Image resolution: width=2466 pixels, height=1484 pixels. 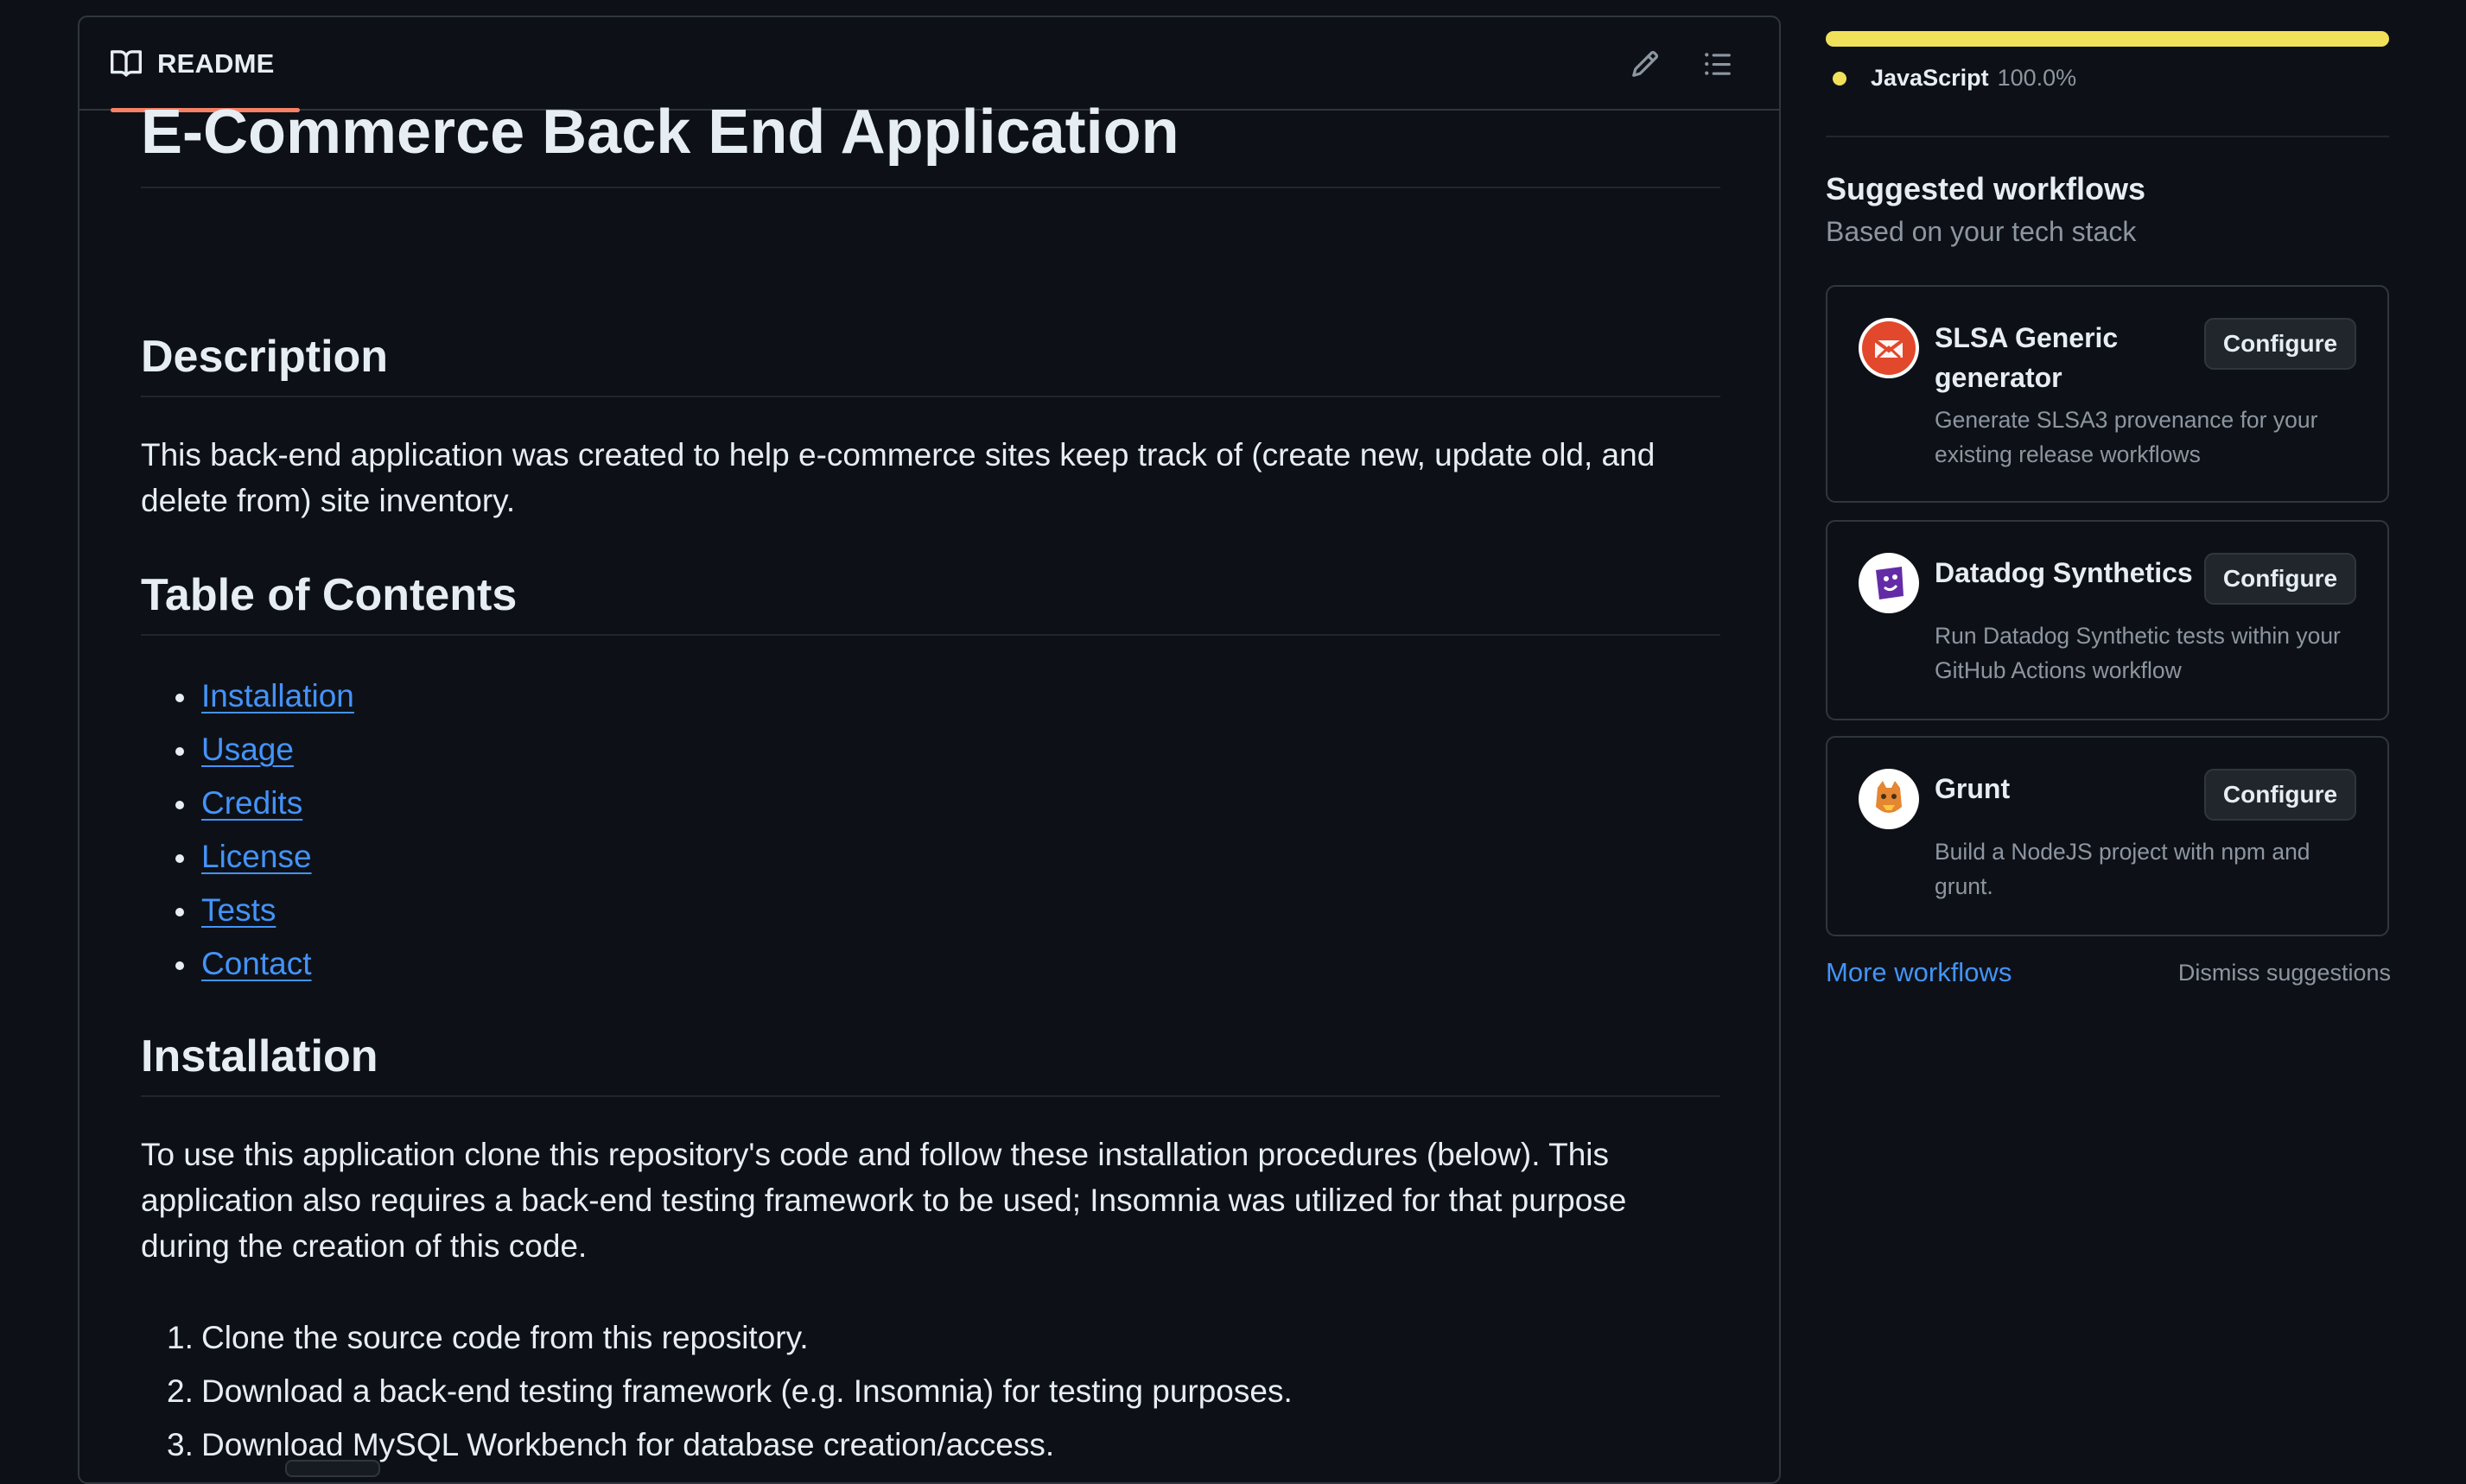 I want to click on toc-link-tests: Tests, so click(x=239, y=910).